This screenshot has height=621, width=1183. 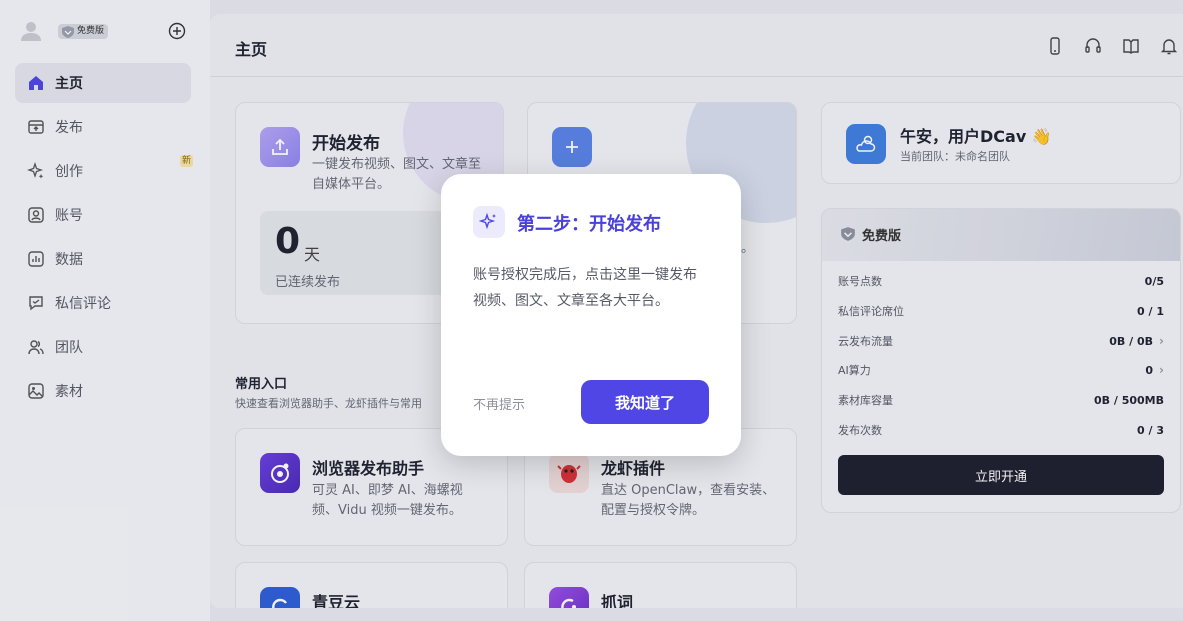 I want to click on dont-show-again-link: 不再提示, so click(x=499, y=403).